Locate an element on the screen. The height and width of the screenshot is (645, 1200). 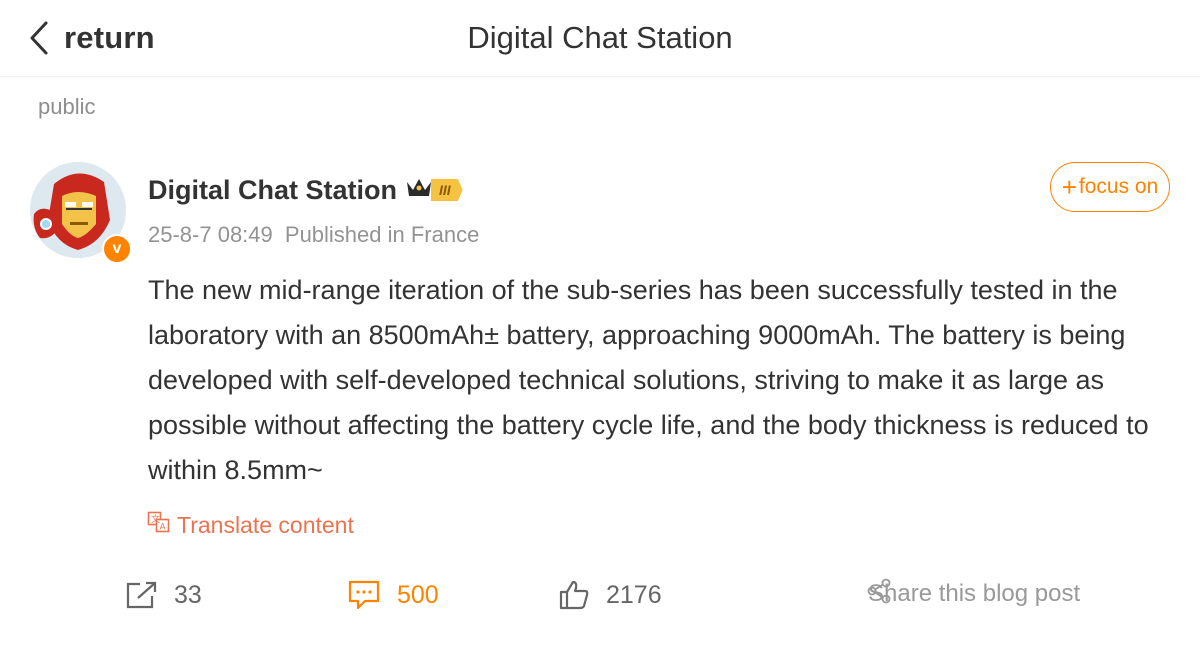
comment-count: 500 is located at coordinates (418, 594).